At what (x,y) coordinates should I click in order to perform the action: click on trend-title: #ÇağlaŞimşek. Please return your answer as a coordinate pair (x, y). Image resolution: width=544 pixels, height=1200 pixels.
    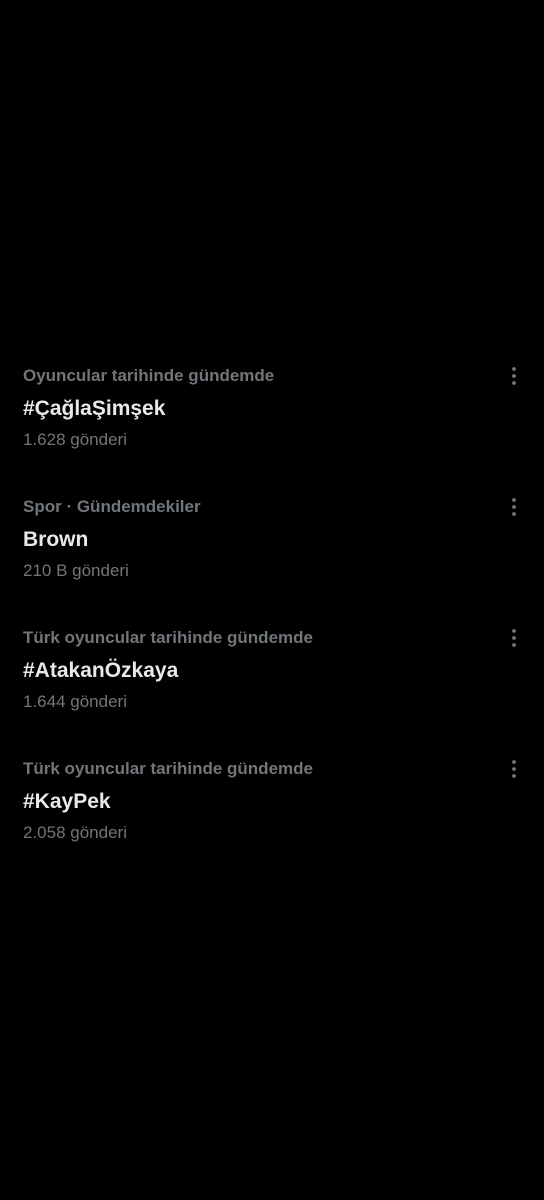
    Looking at the image, I should click on (94, 408).